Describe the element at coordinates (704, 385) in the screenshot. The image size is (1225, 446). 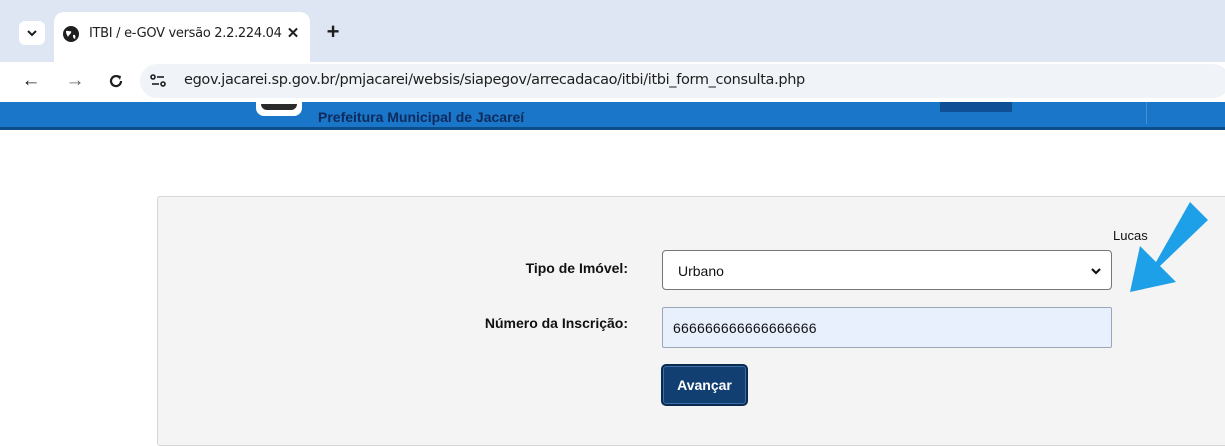
I see `advance-button: Avançar` at that location.